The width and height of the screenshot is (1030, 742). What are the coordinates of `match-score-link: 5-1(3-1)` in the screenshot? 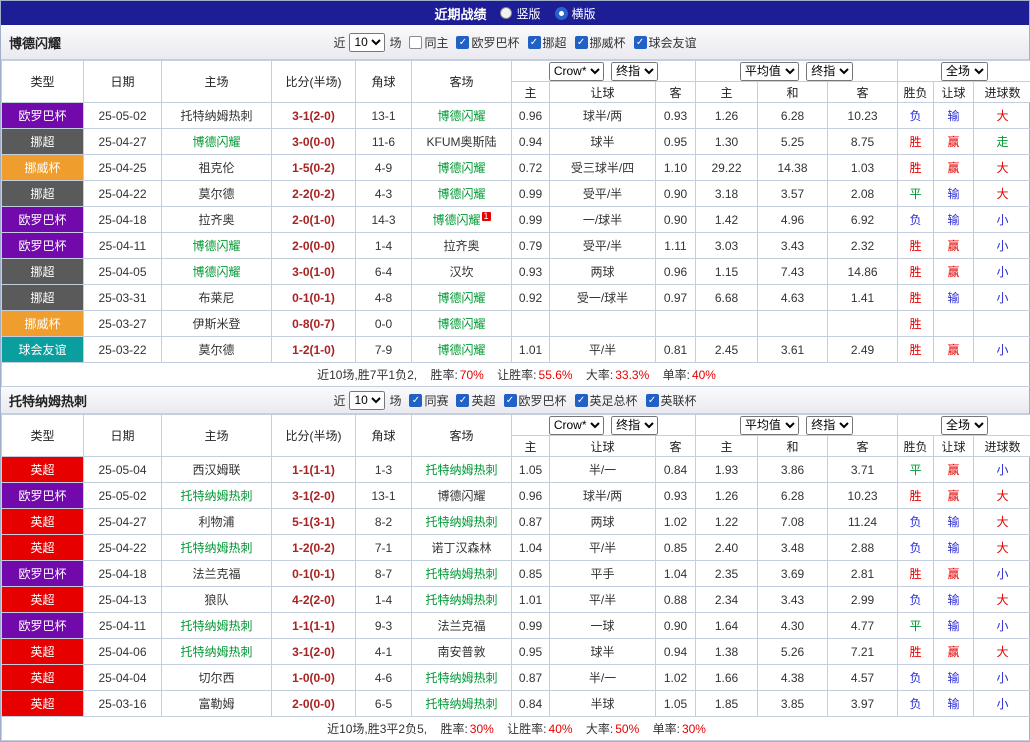 It's located at (314, 522).